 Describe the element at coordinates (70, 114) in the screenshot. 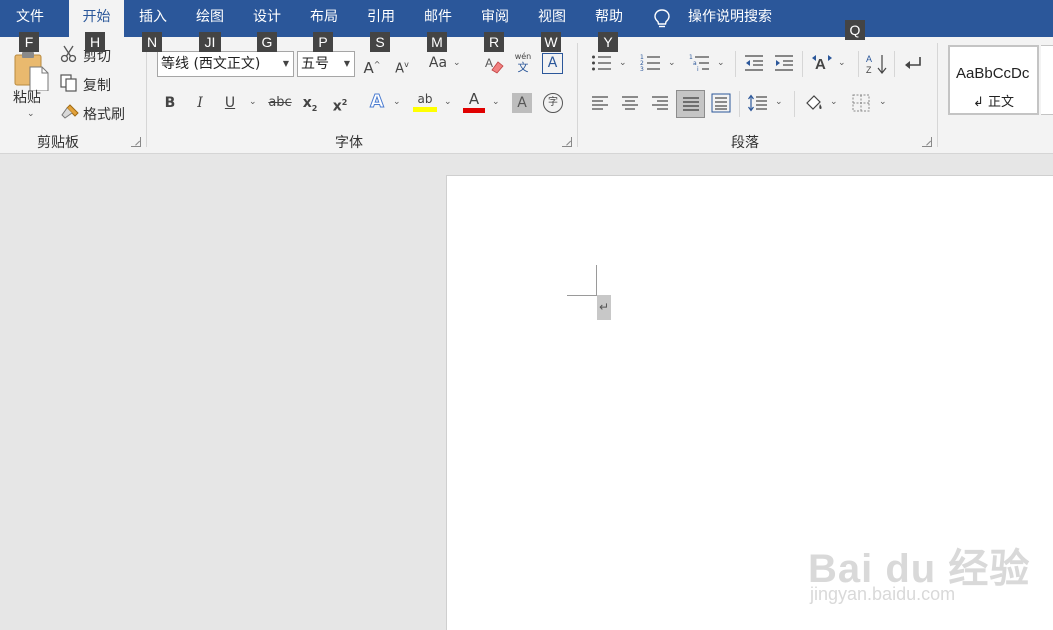

I see `format-painter-icon` at that location.